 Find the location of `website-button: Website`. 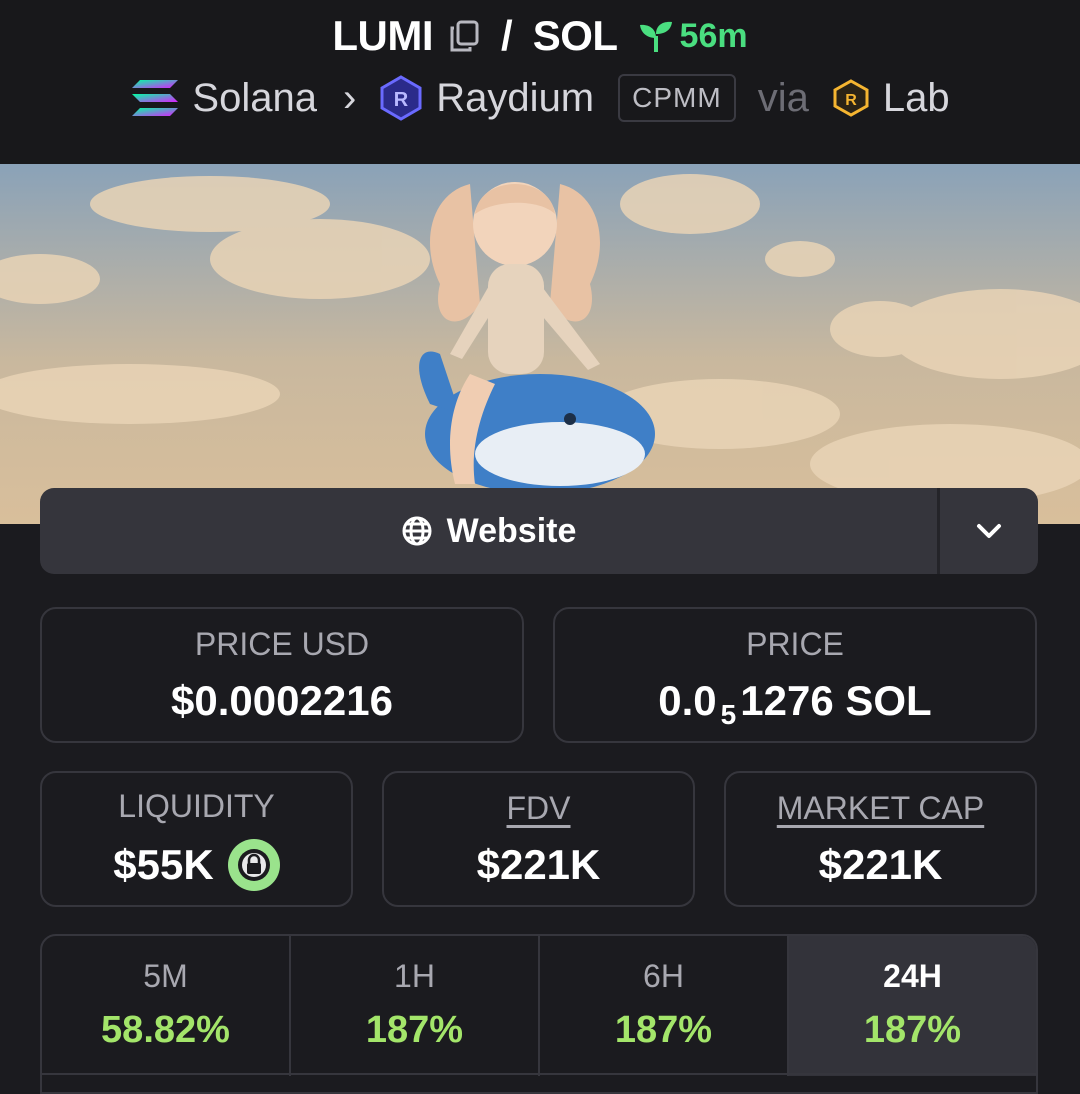

website-button: Website is located at coordinates (488, 531).